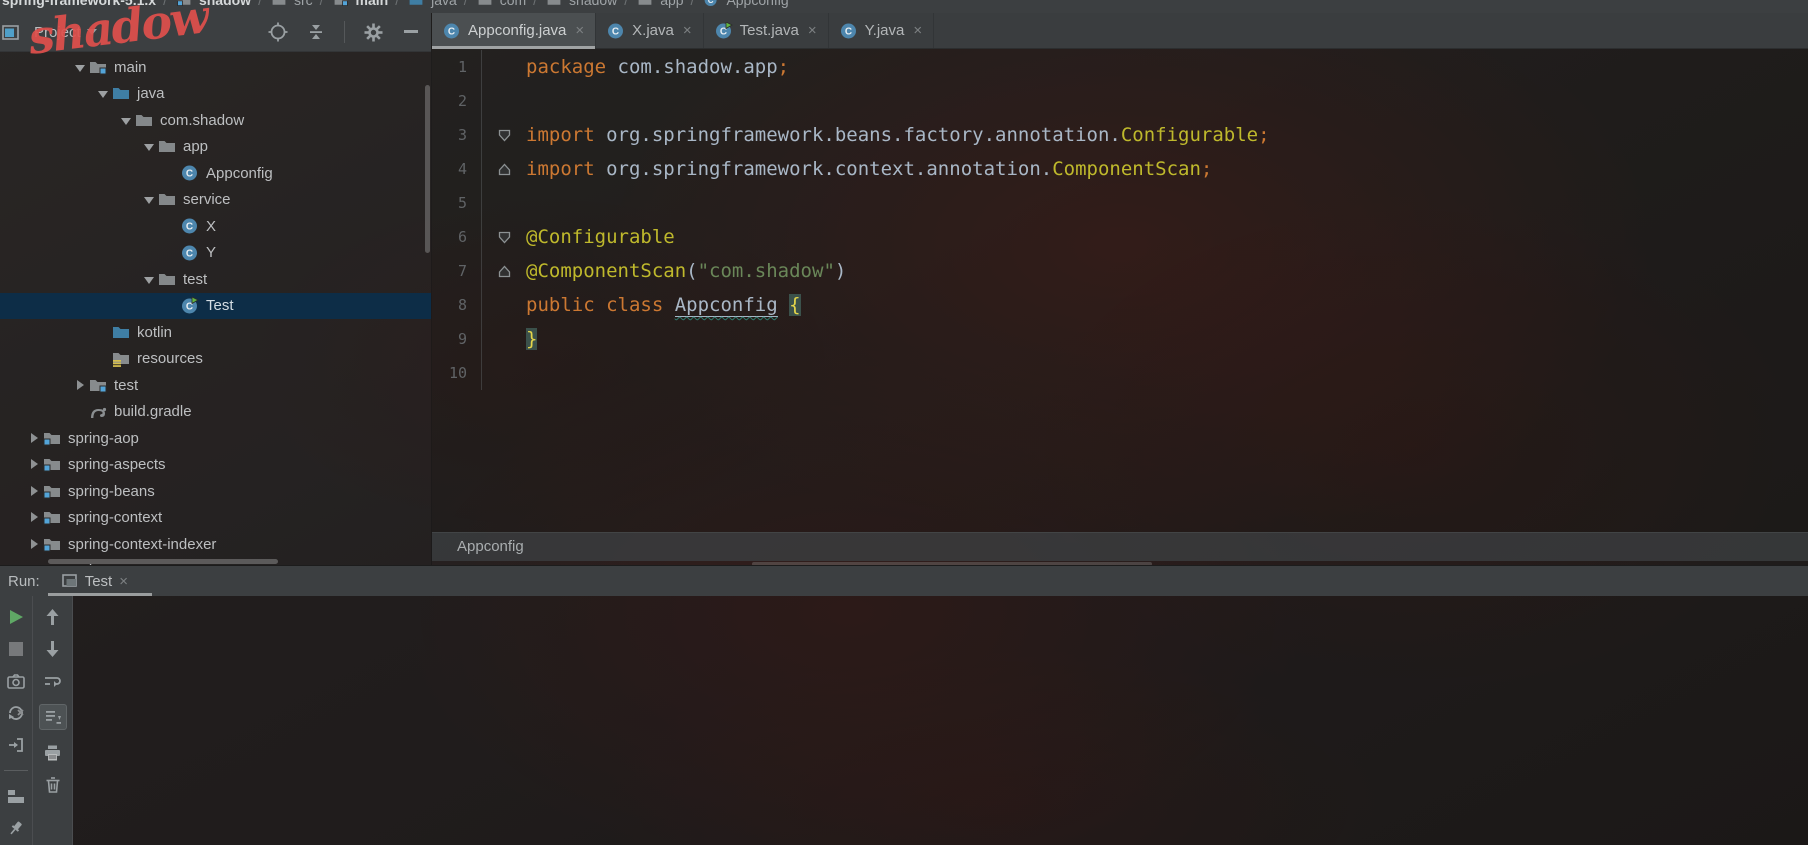 The width and height of the screenshot is (1808, 845). I want to click on tree-item-spring-aop: spring-aop, so click(215, 438).